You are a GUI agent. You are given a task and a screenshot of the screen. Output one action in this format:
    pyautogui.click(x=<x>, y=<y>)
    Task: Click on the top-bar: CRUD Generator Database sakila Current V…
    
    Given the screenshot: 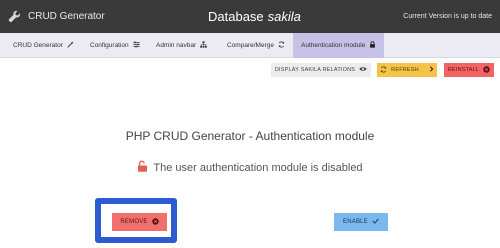 What is the action you would take?
    pyautogui.click(x=250, y=16)
    